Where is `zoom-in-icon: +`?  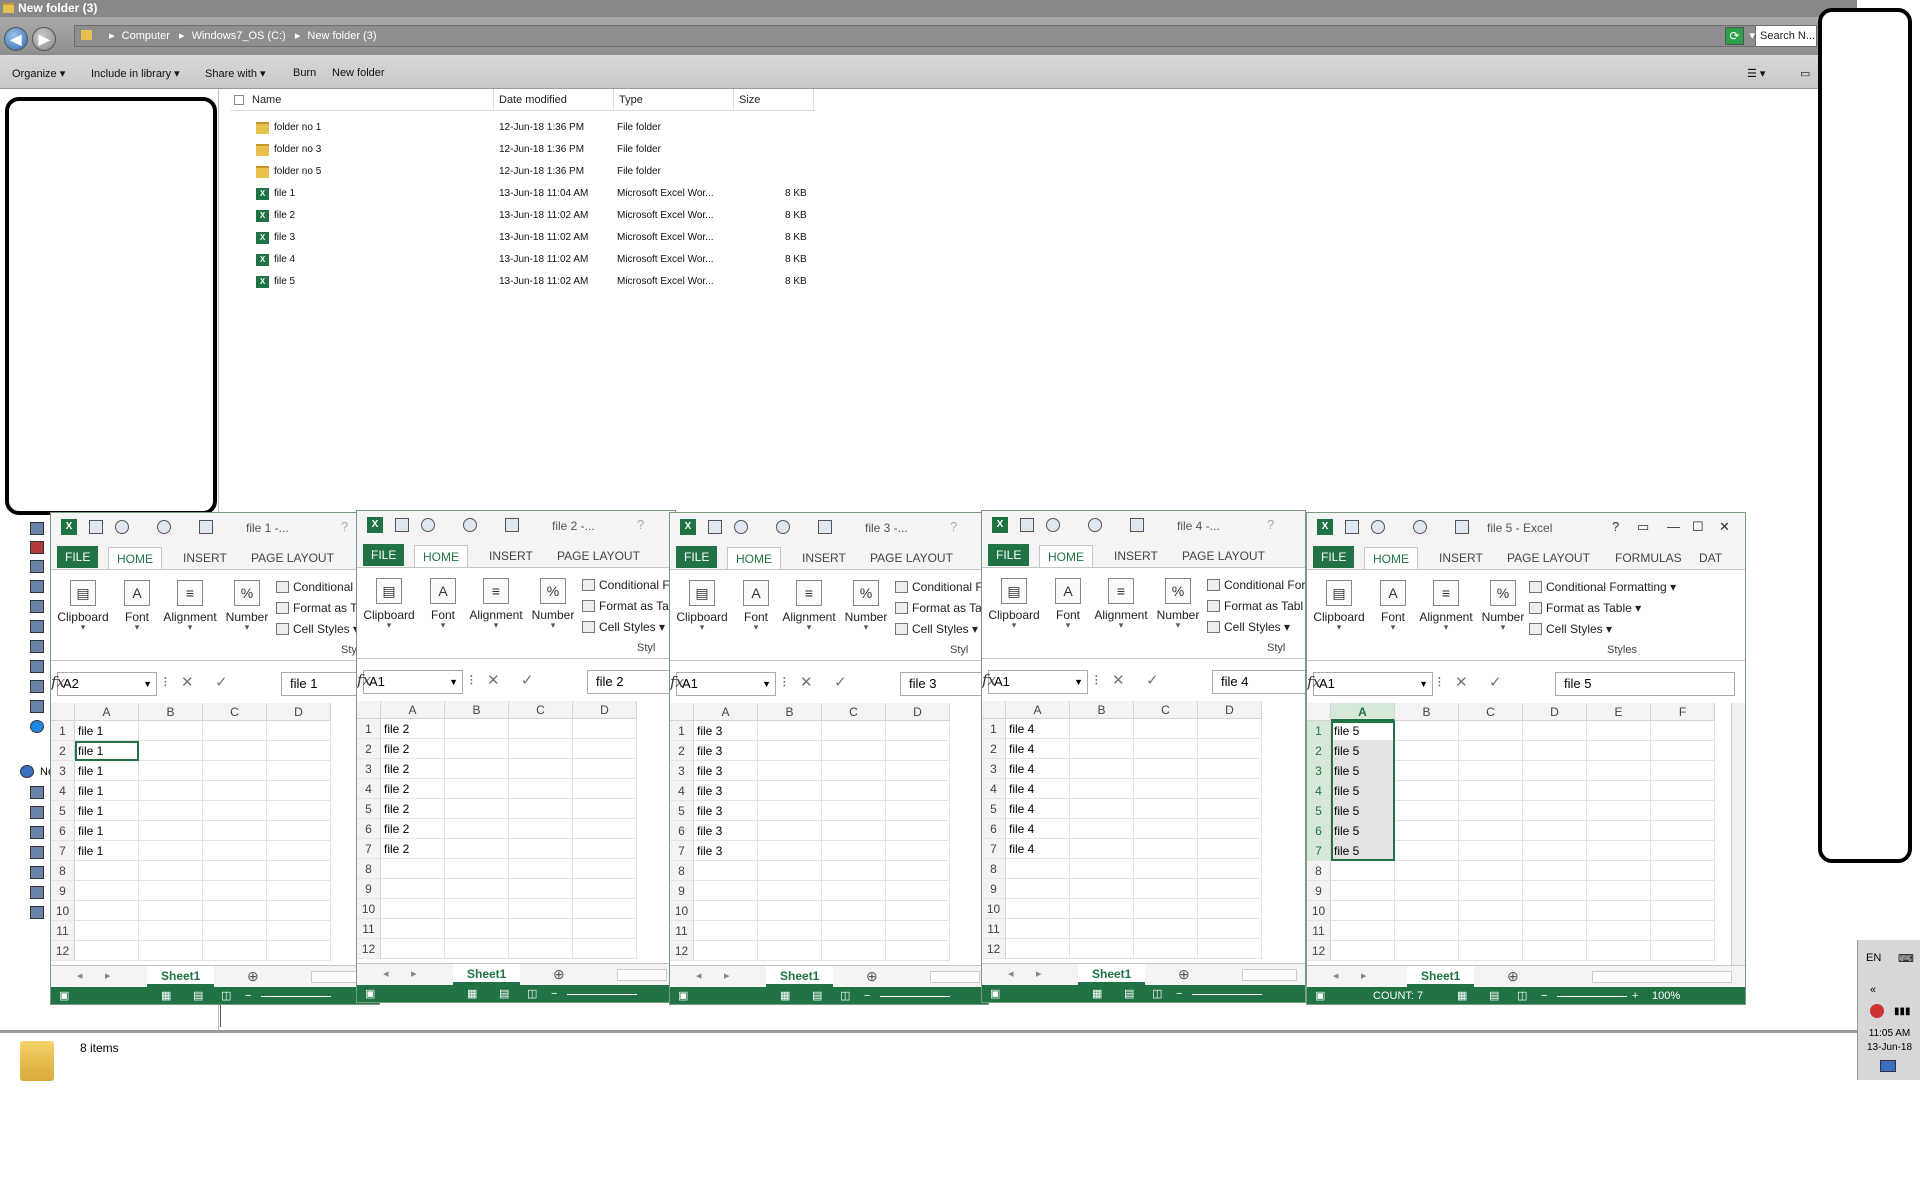
zoom-in-icon: + is located at coordinates (1635, 995).